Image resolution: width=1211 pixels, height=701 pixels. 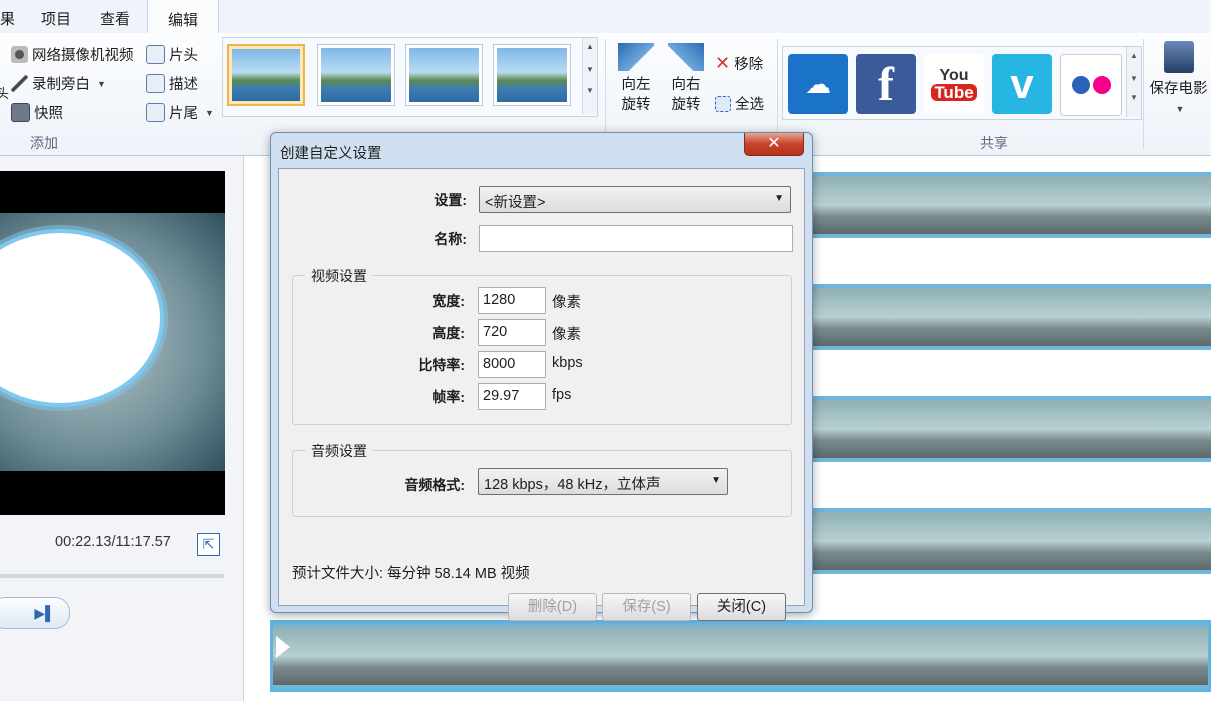 I want to click on onedrive-icon: ☁, so click(x=818, y=84).